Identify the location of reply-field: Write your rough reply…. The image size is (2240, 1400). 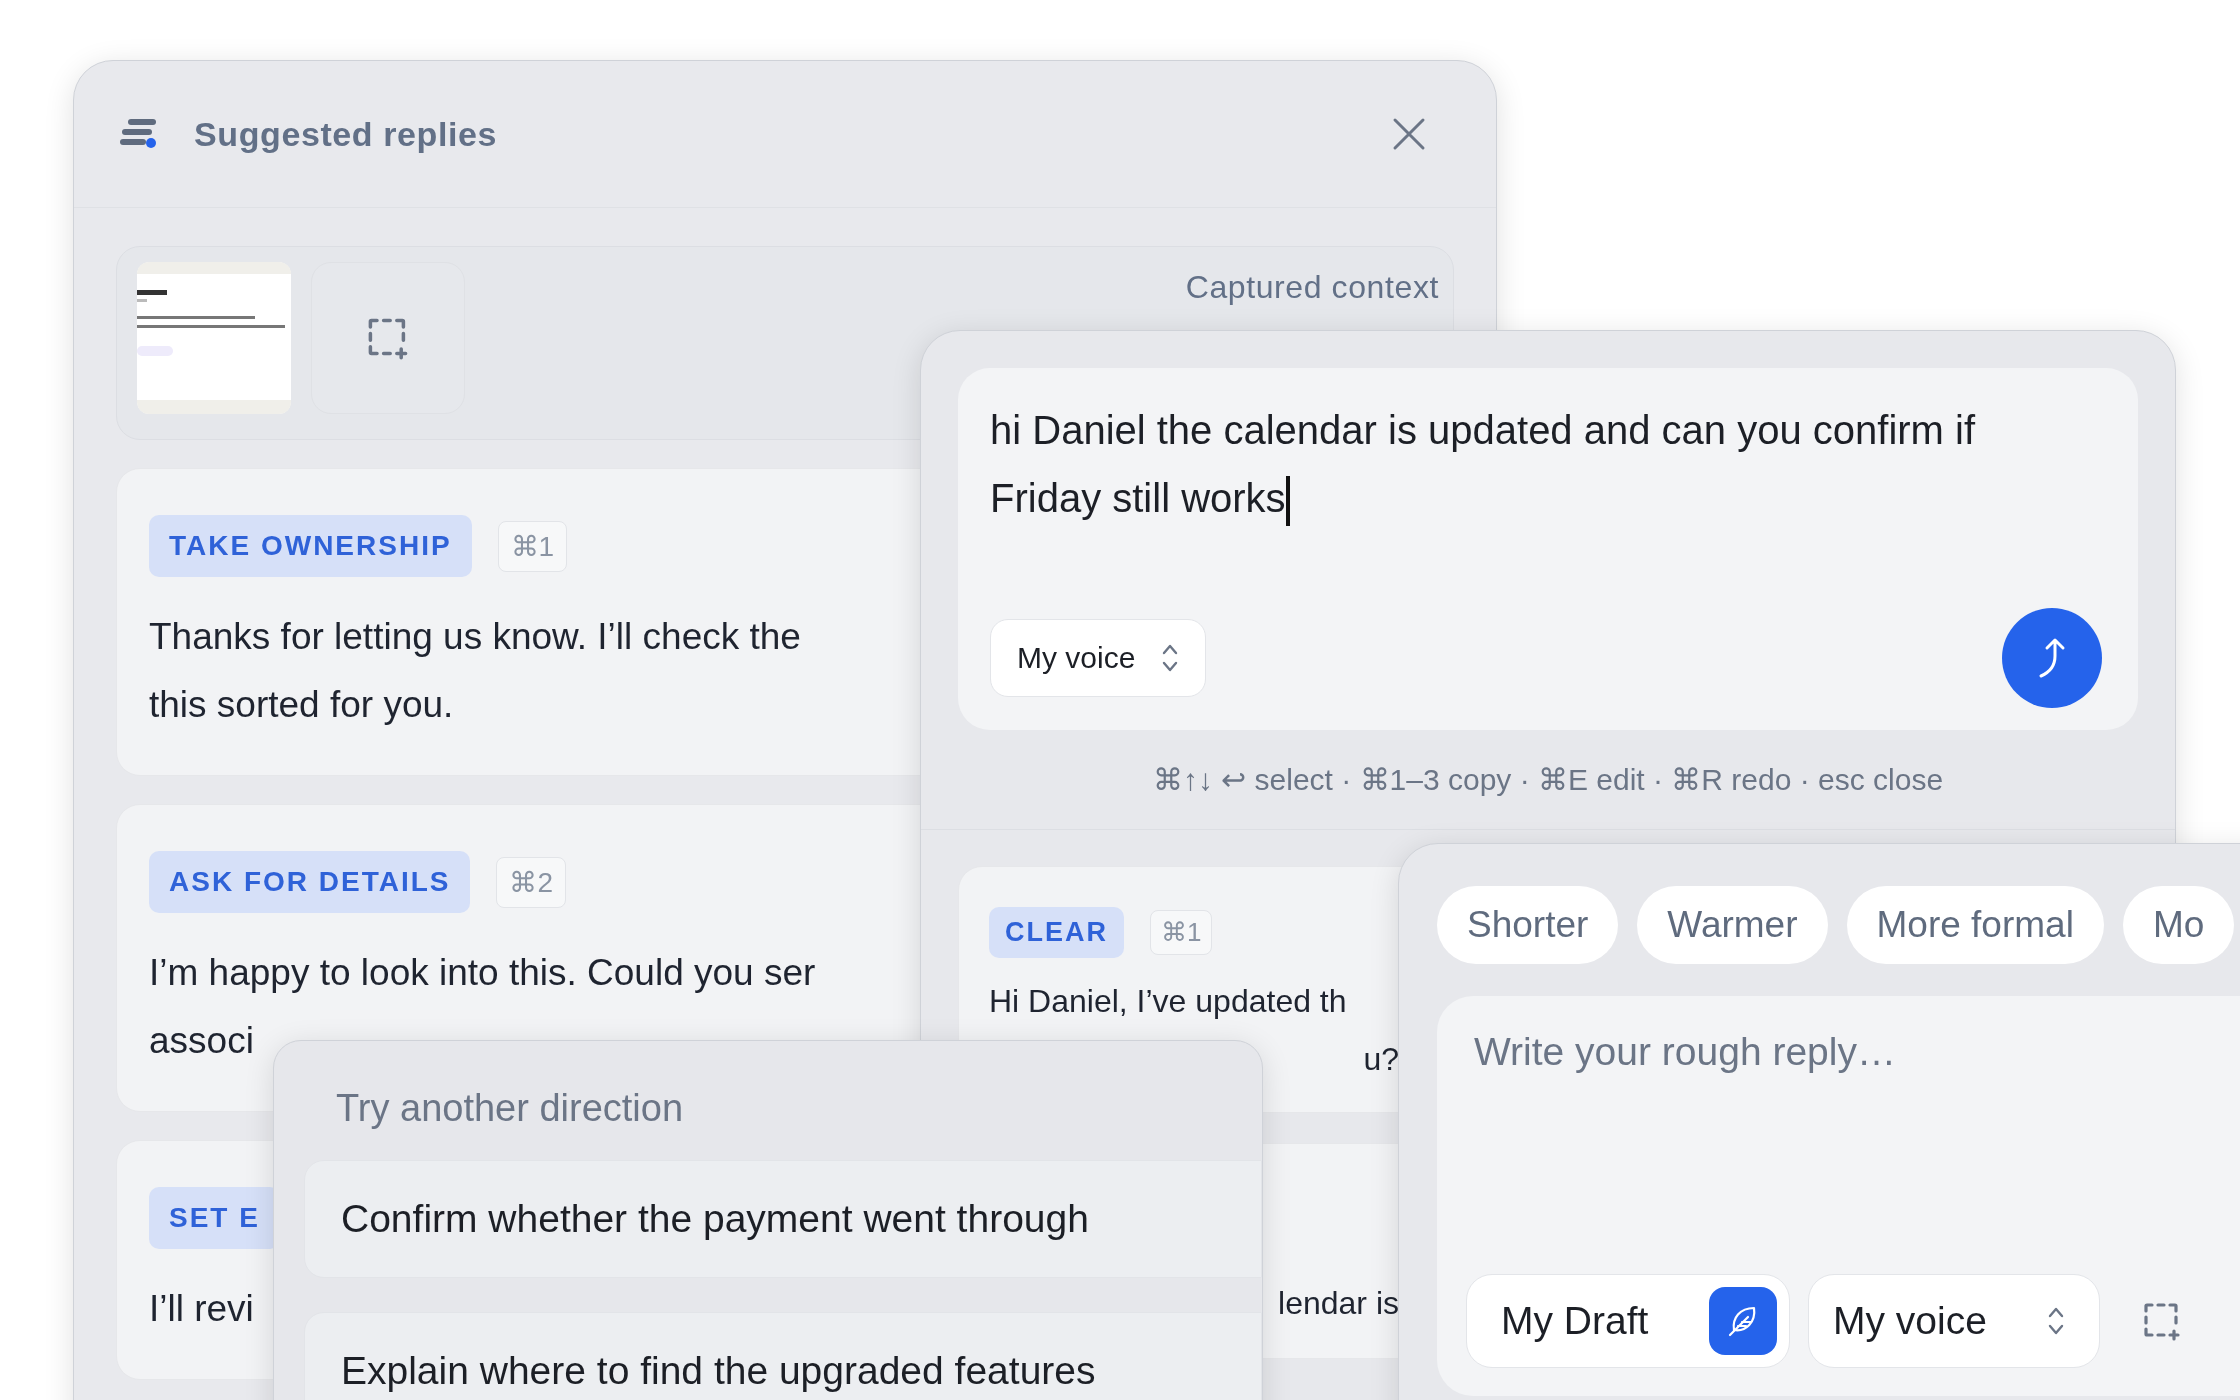
(1853, 1135).